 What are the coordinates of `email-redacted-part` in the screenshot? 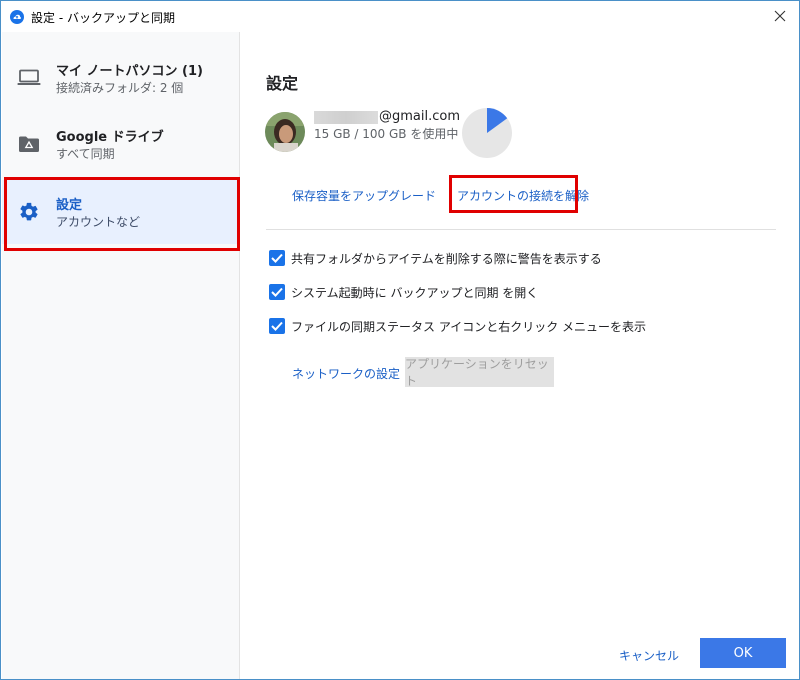 It's located at (346, 117).